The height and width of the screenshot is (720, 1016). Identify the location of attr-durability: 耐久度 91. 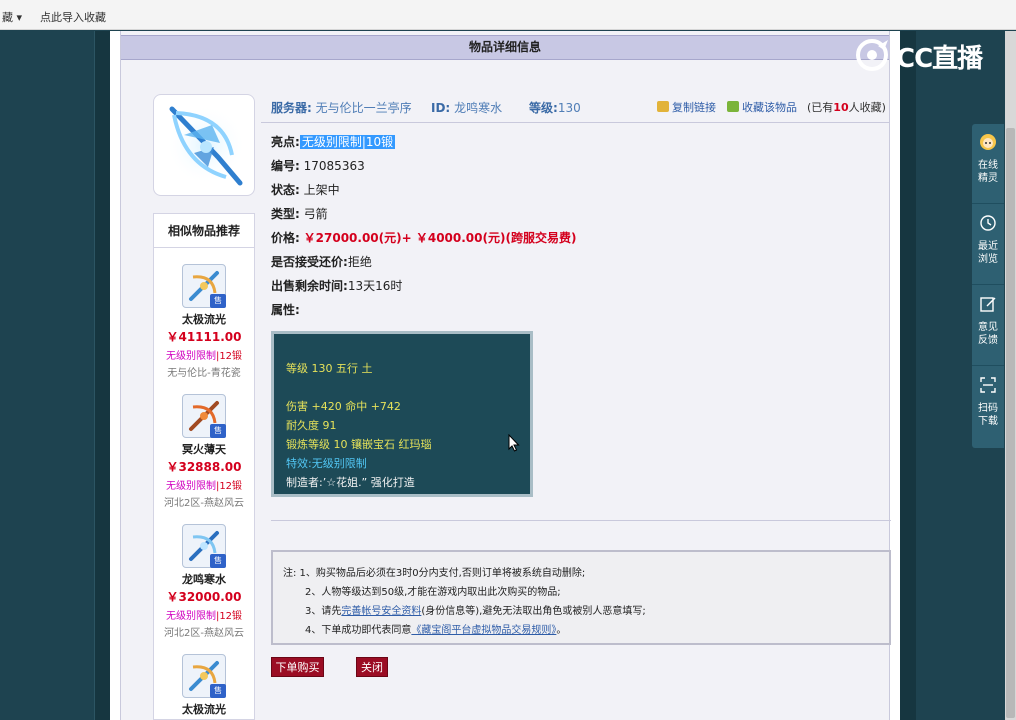
(311, 425).